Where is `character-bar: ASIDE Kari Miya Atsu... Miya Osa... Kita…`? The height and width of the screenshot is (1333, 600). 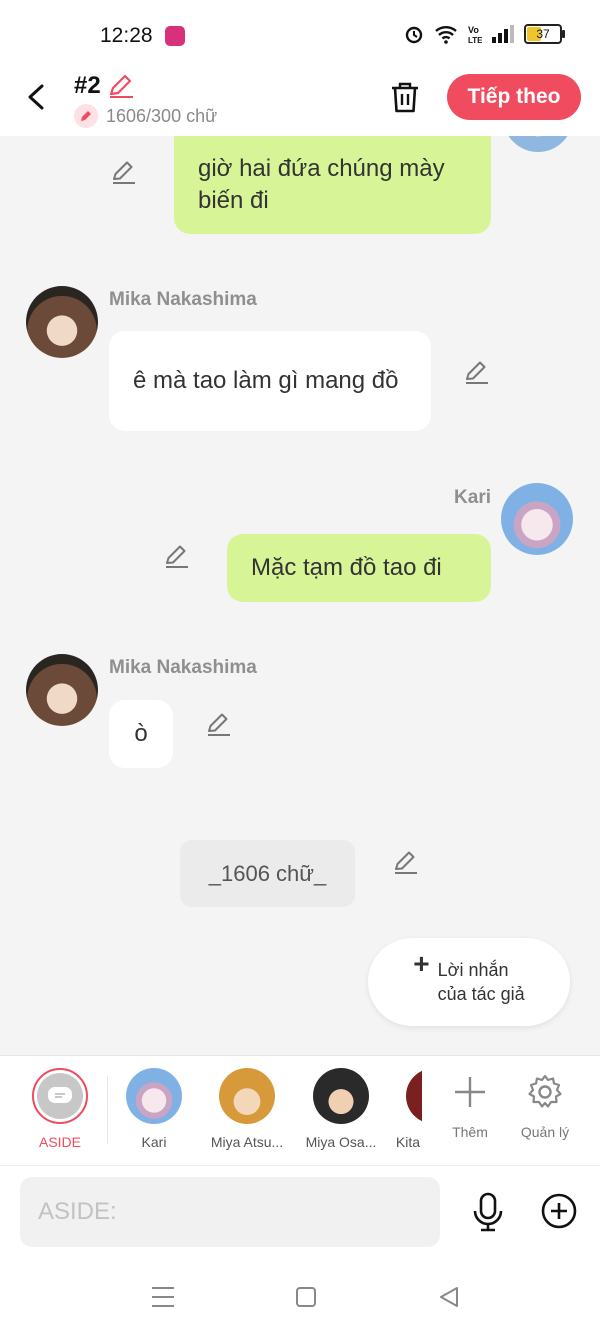 character-bar: ASIDE Kari Miya Atsu... Miya Osa... Kita… is located at coordinates (300, 1110).